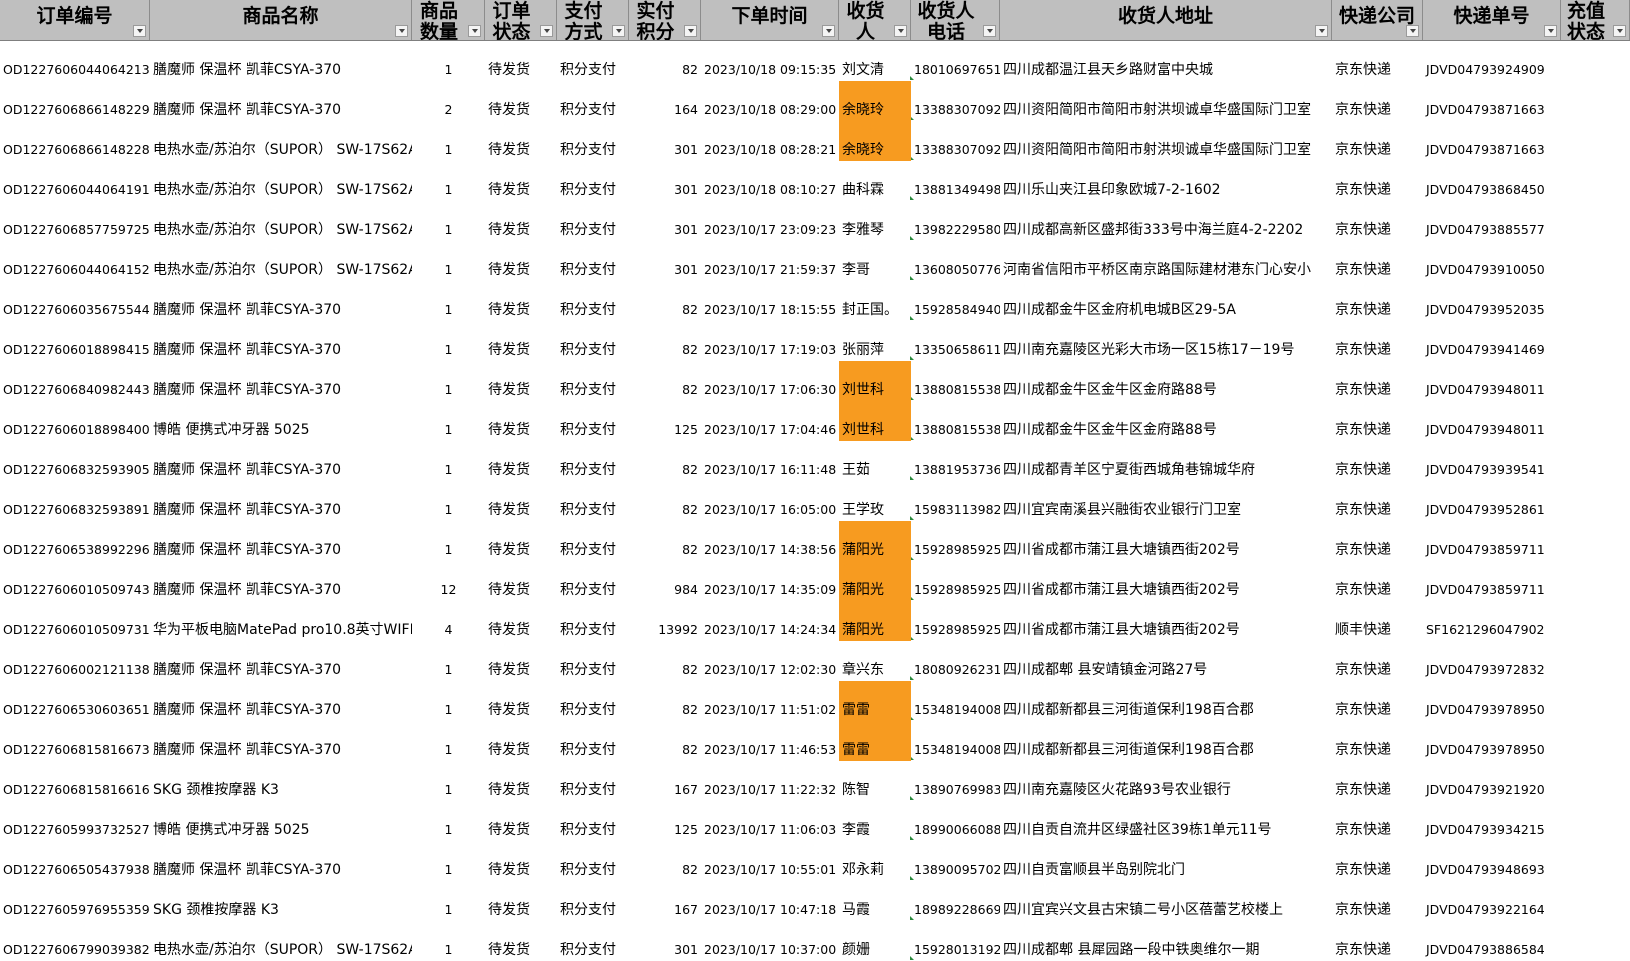 The image size is (1630, 961). I want to click on cell-name: 蒲阳光, so click(875, 621).